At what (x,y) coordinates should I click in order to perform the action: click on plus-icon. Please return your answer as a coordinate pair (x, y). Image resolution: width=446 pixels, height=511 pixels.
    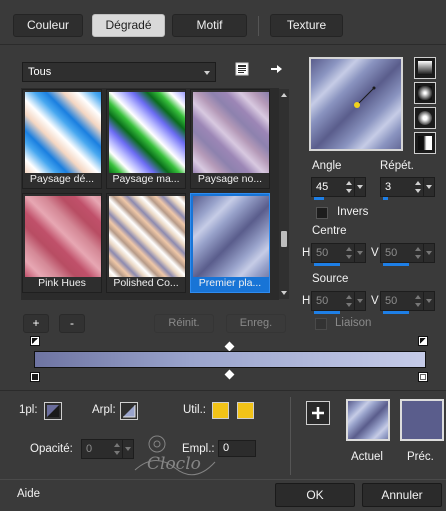
    Looking at the image, I should click on (318, 413).